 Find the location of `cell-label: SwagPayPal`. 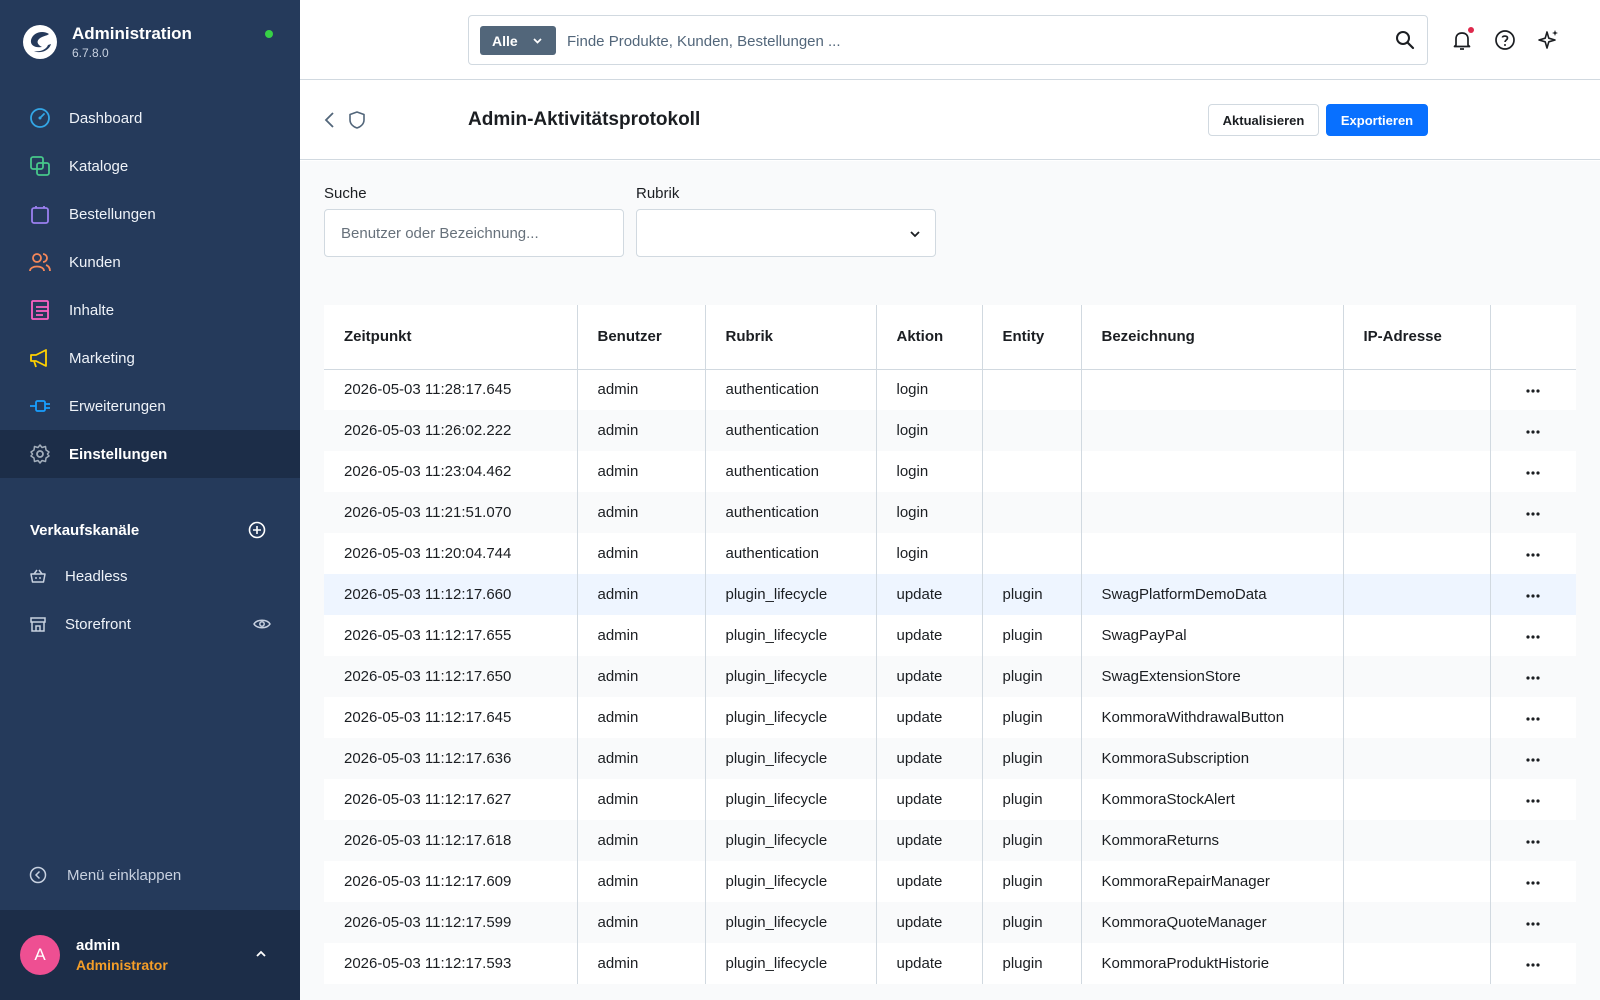

cell-label: SwagPayPal is located at coordinates (1212, 635).